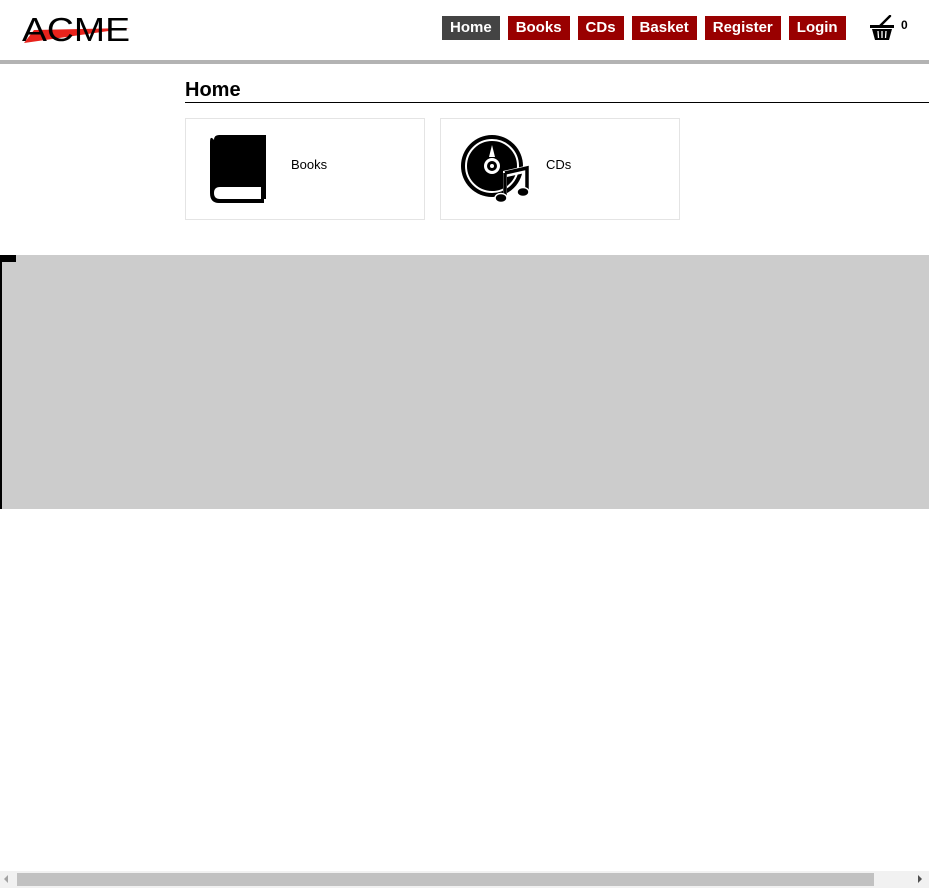 This screenshot has height=888, width=929. Describe the element at coordinates (557, 90) in the screenshot. I see `page-title: Home` at that location.